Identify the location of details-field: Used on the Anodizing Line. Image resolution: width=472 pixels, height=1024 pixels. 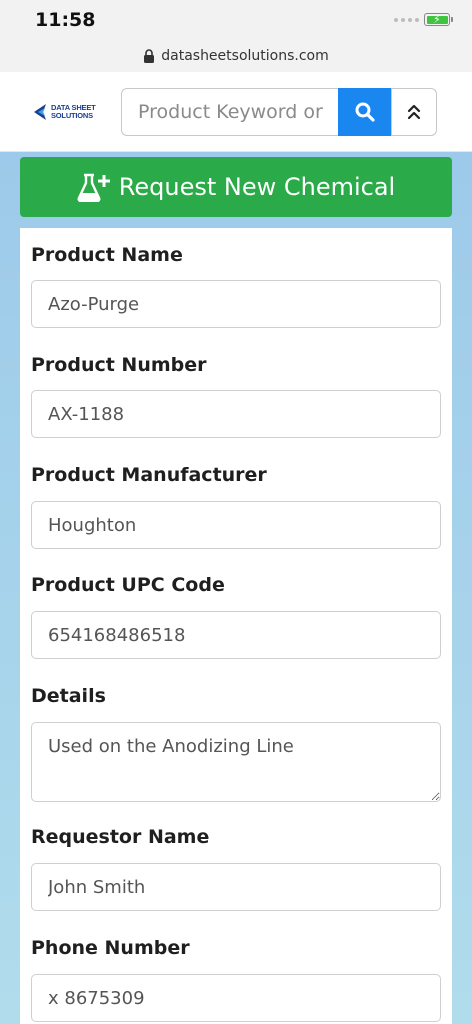
(236, 762).